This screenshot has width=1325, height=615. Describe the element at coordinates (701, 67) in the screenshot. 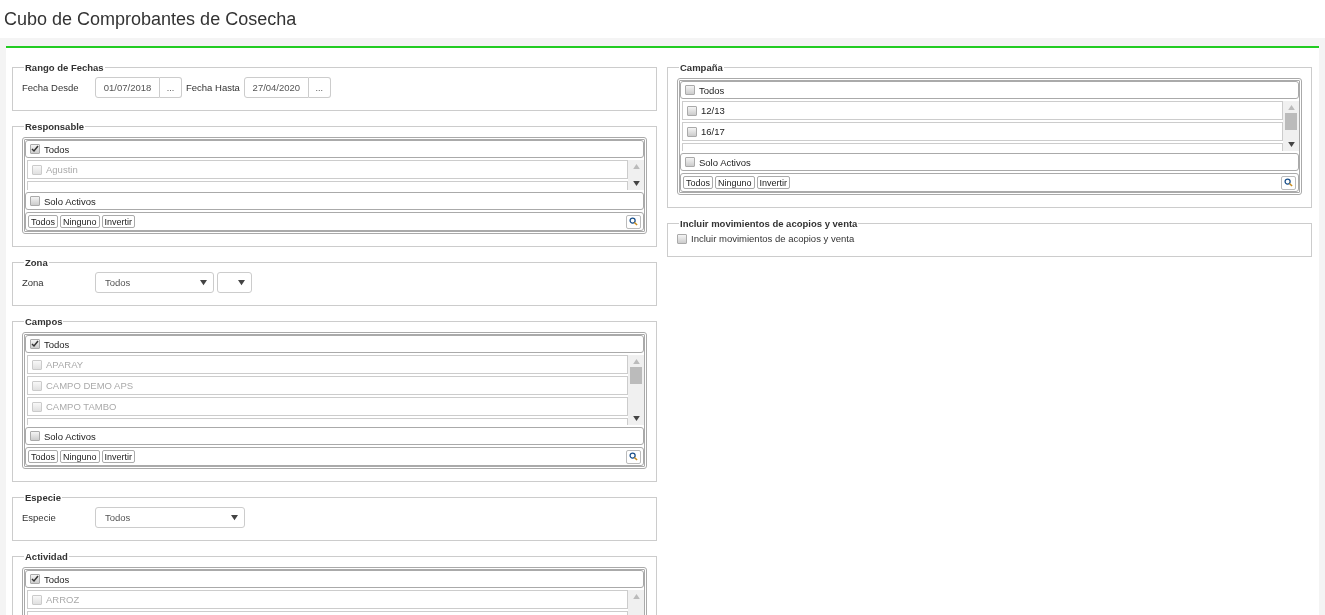

I see `section-legend: Campaña` at that location.